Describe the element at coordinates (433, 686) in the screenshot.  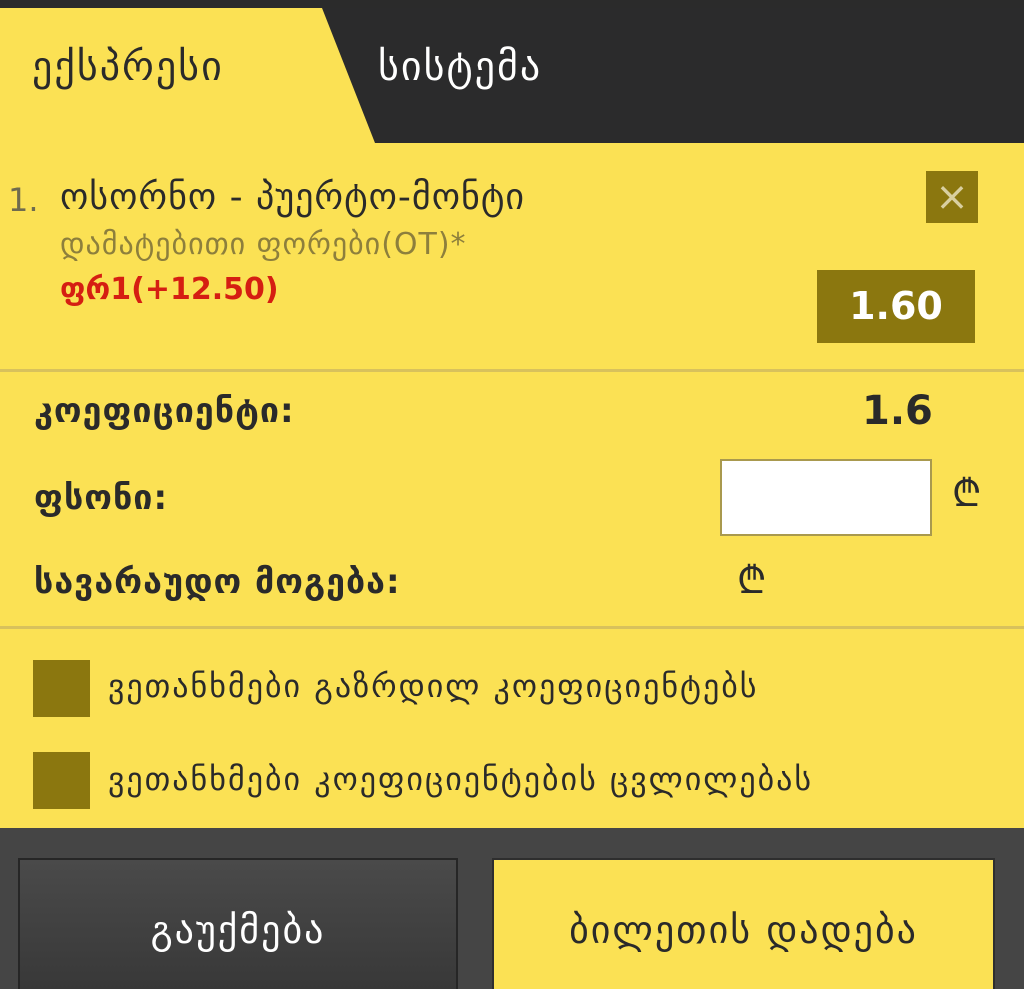
I see `accept-increased-odds-label: ვეთანხმები გაზრდილ კოეფიციენტებს` at that location.